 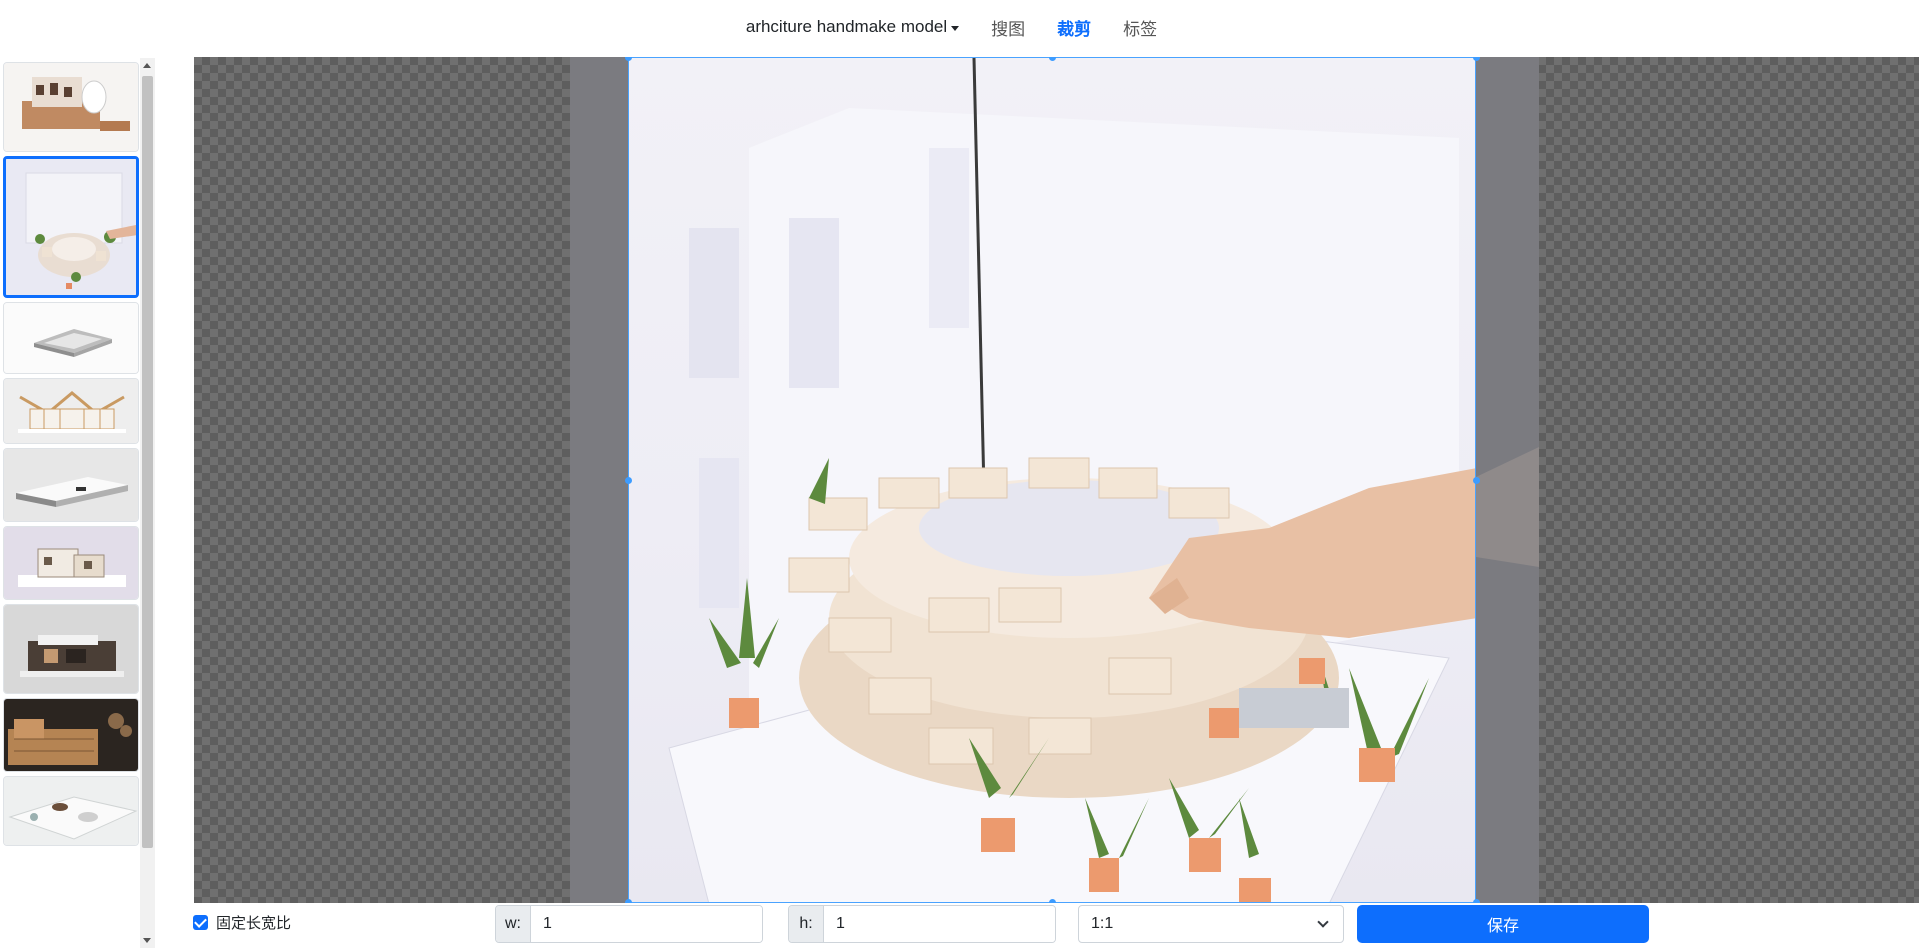 I want to click on tab-crop: 裁剪, so click(x=1074, y=27).